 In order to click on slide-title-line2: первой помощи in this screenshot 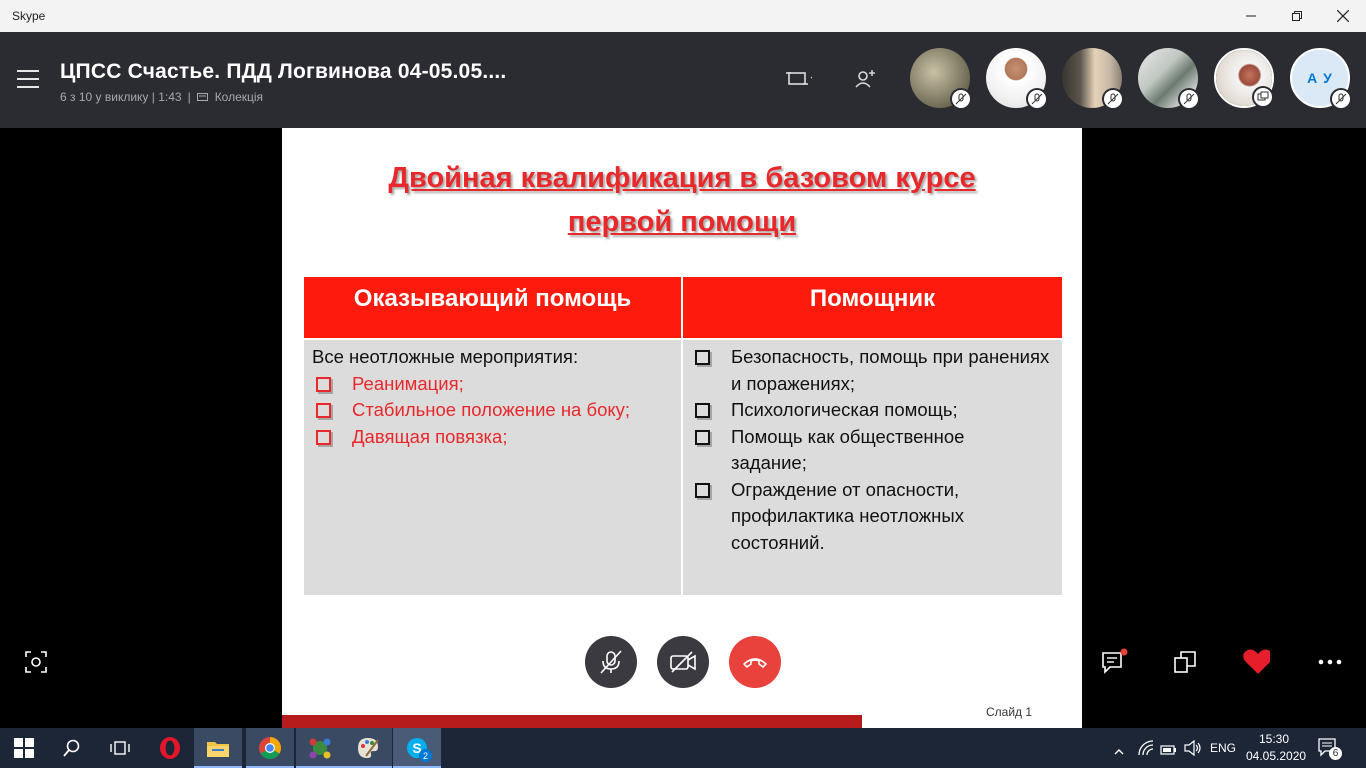, I will do `click(682, 222)`.